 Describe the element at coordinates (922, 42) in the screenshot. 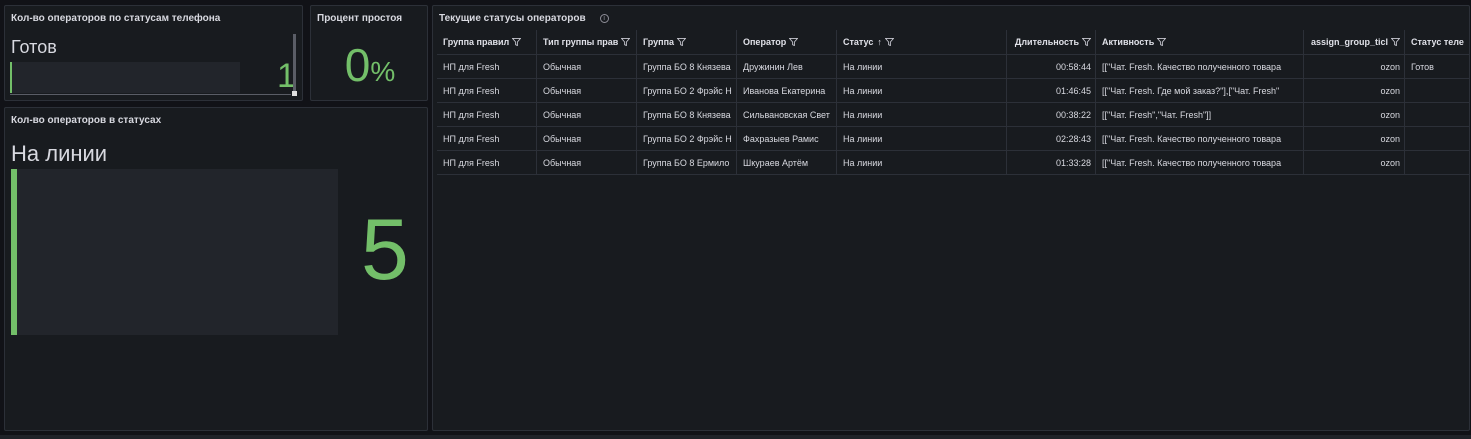

I see `column-header: Статус ↑` at that location.